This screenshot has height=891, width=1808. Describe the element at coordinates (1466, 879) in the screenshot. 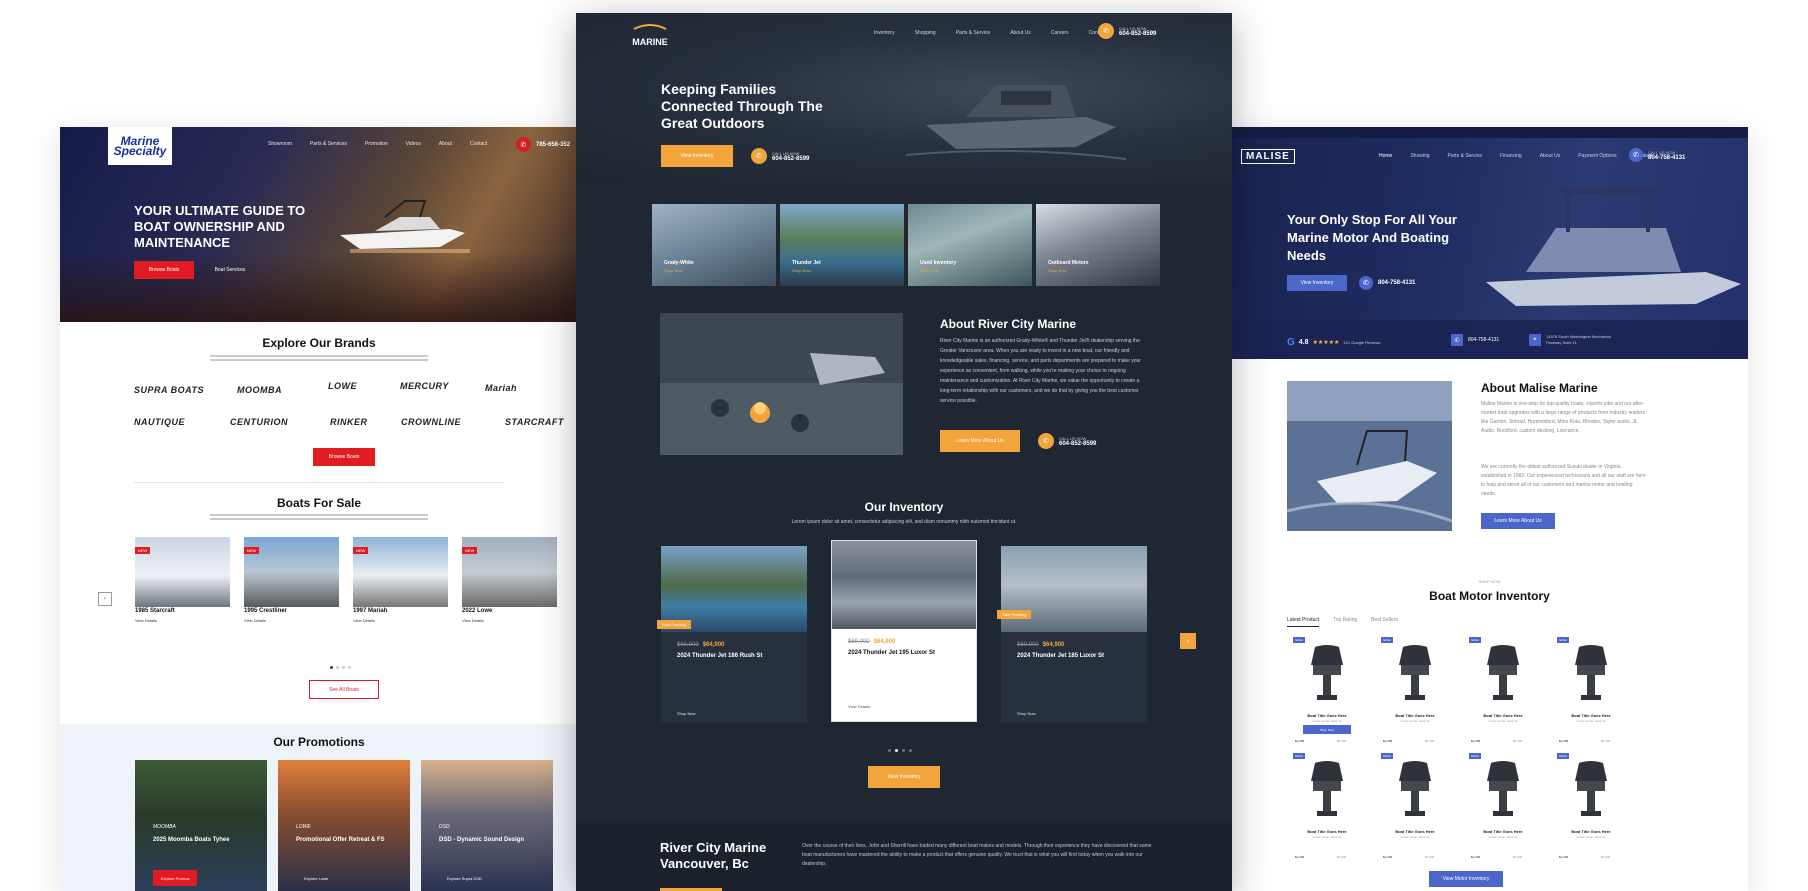

I see `view-motor-inventory-button: View Motor Inventory` at that location.